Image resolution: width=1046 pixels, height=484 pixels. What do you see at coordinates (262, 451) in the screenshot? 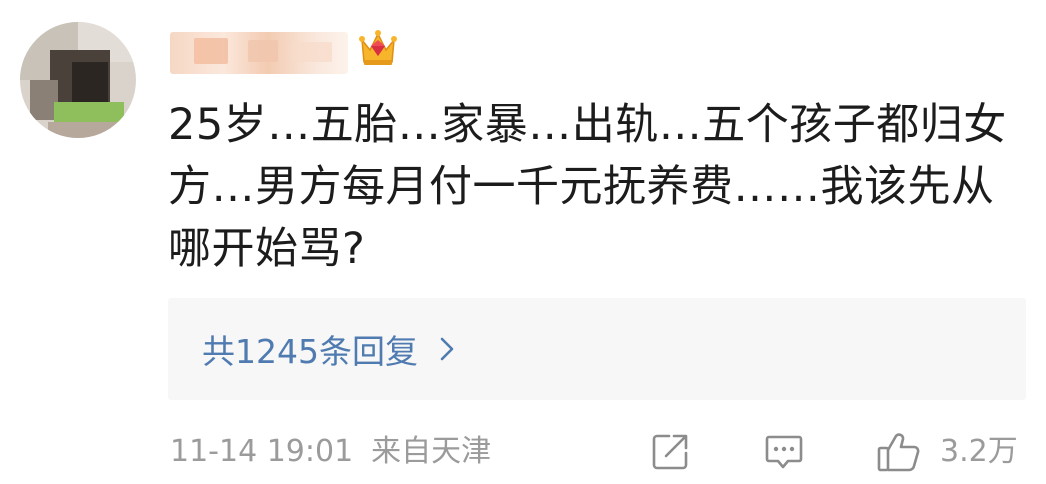
I see `timestamp: 11-14 19:01` at bounding box center [262, 451].